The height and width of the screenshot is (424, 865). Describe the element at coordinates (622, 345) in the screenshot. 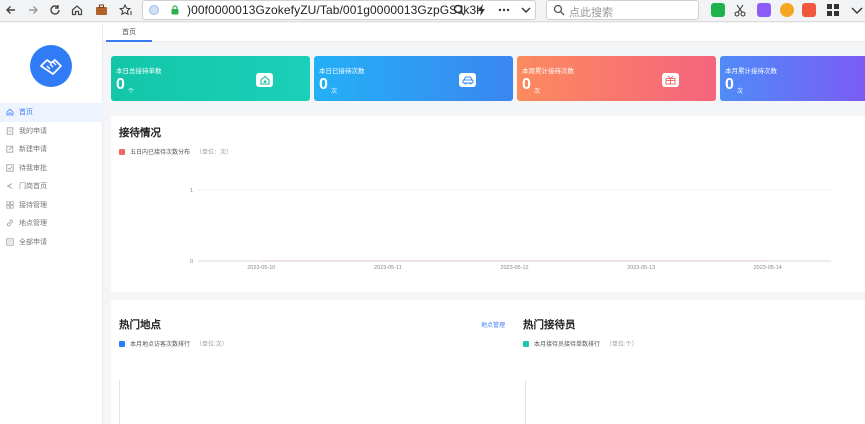

I see `legend-unit: （单位:个）` at that location.